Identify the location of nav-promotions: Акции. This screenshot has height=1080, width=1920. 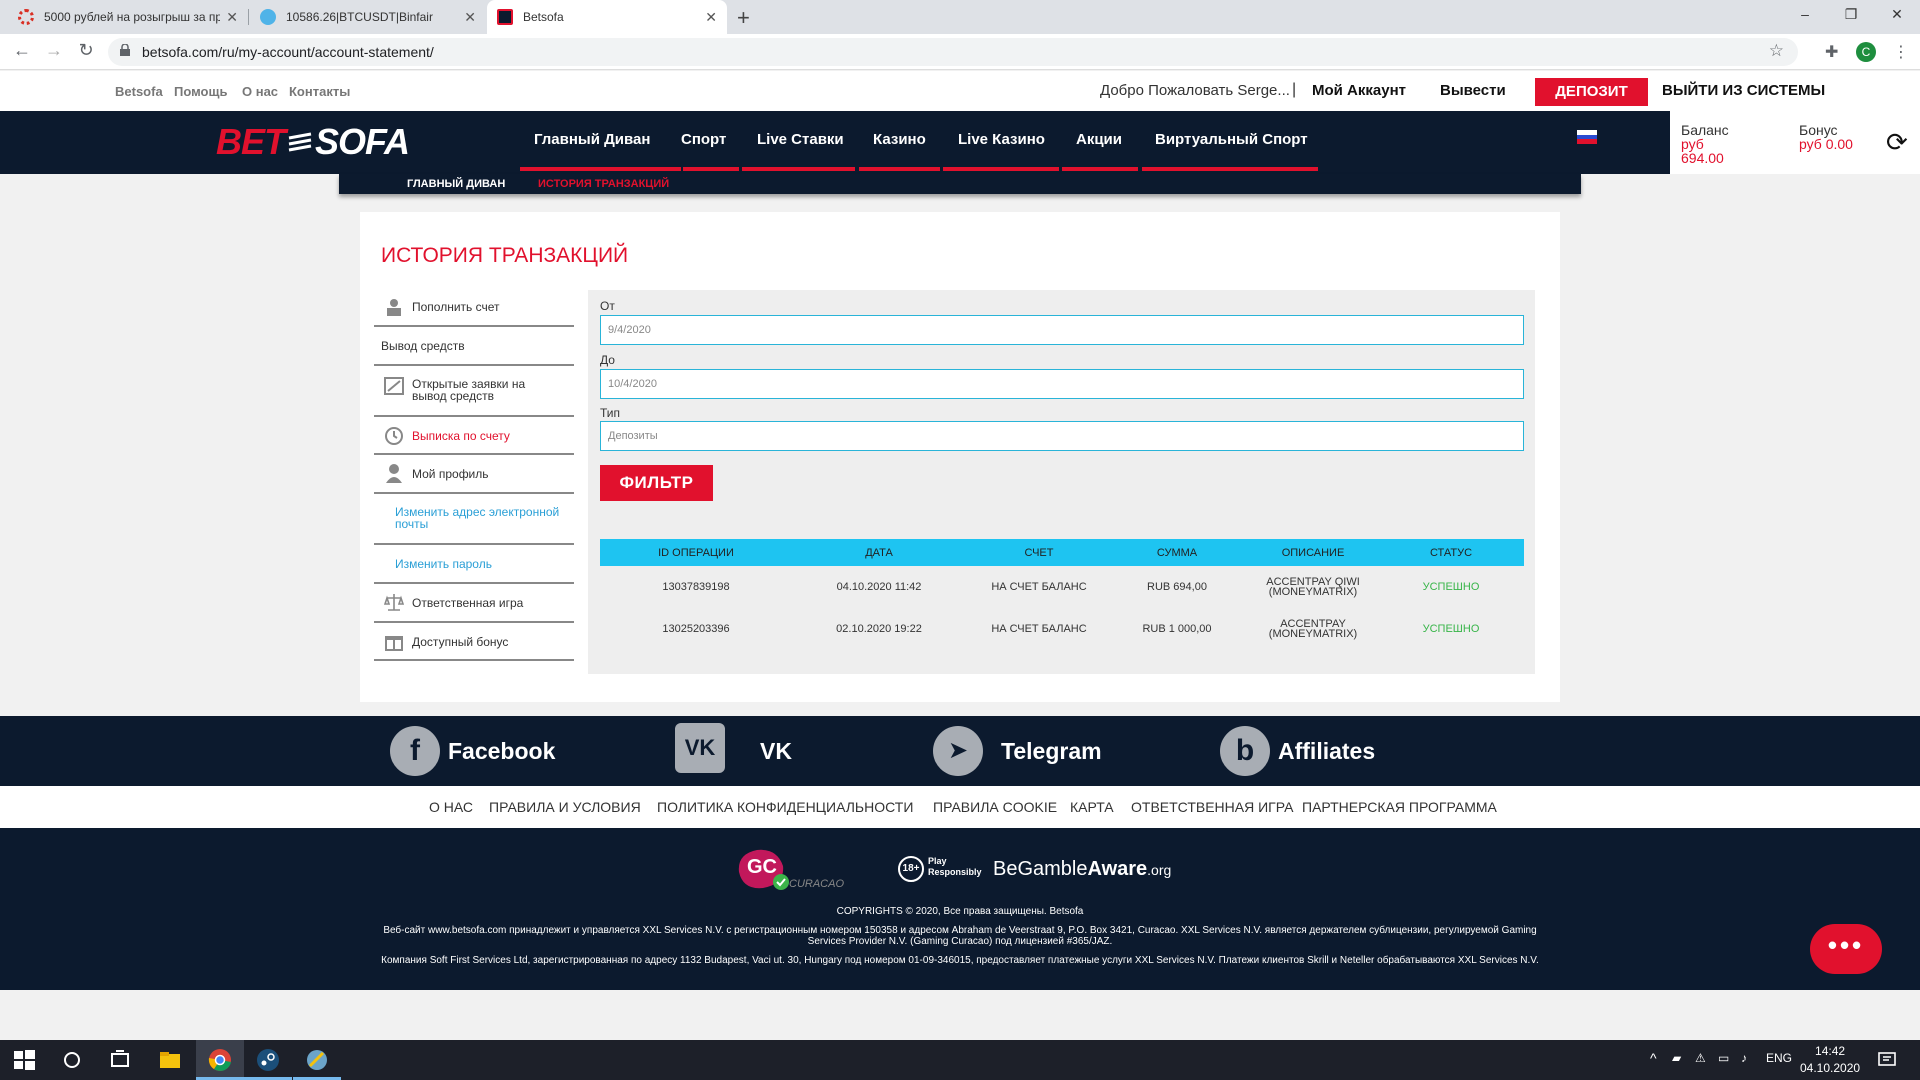
(1099, 139).